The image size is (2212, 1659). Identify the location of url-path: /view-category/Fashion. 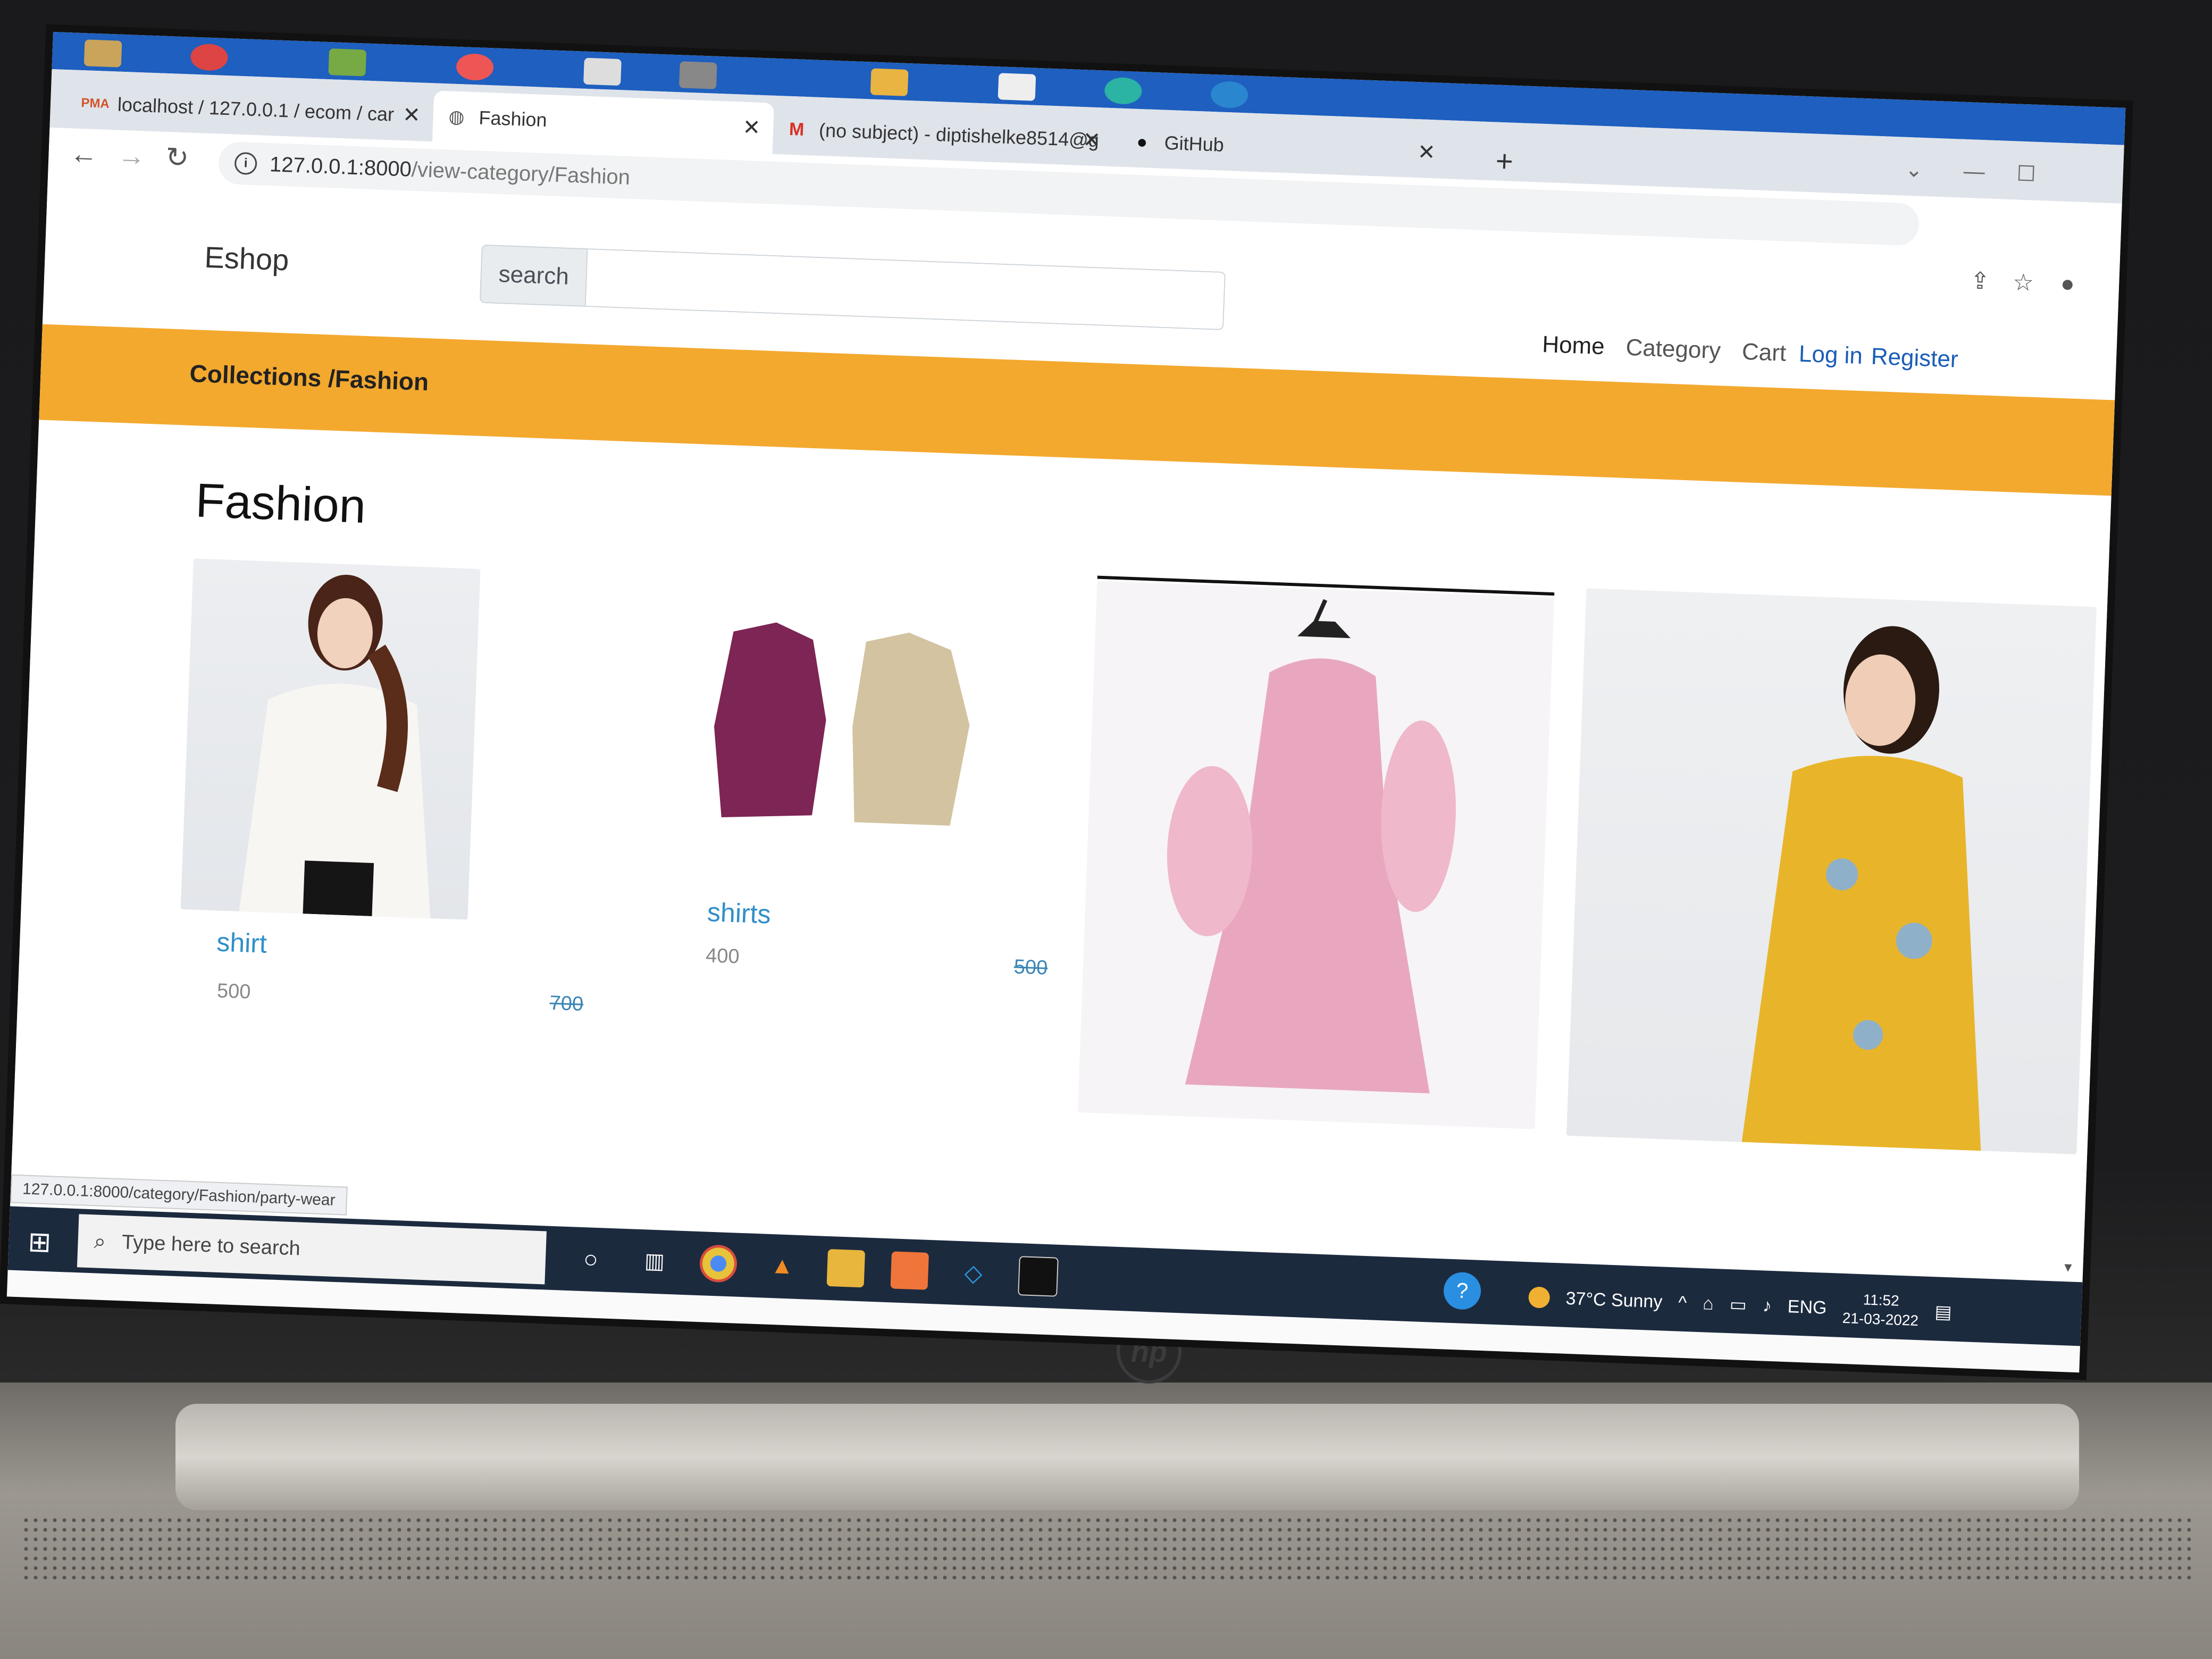
(521, 173).